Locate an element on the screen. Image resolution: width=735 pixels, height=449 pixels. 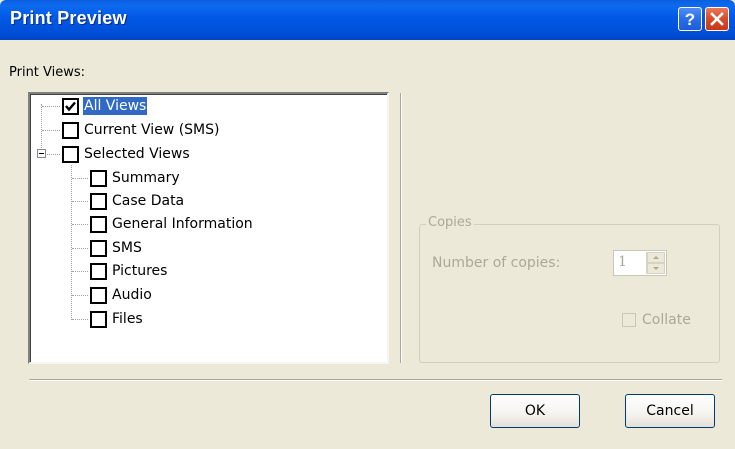
arrow-up-icon is located at coordinates (656, 257).